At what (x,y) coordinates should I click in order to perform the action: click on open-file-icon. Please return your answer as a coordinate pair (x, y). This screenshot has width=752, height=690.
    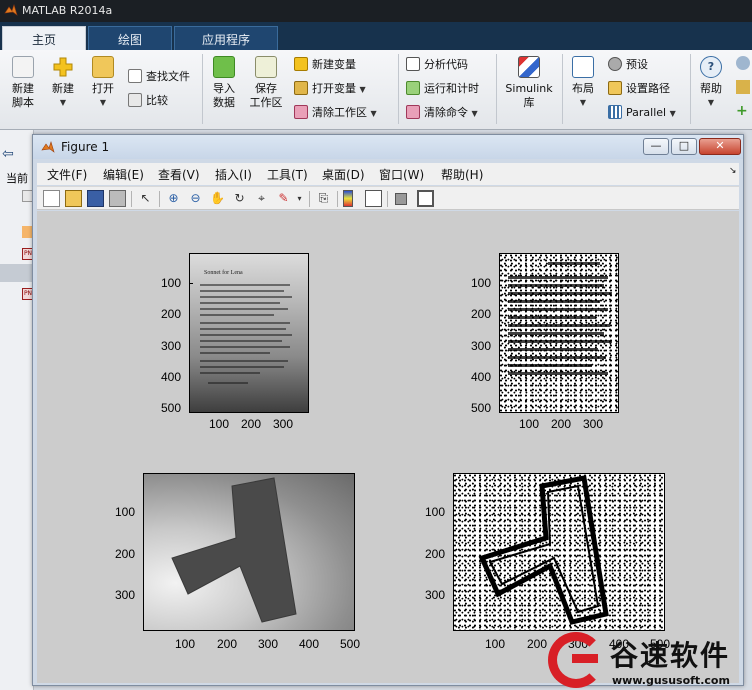
    Looking at the image, I should click on (73, 198).